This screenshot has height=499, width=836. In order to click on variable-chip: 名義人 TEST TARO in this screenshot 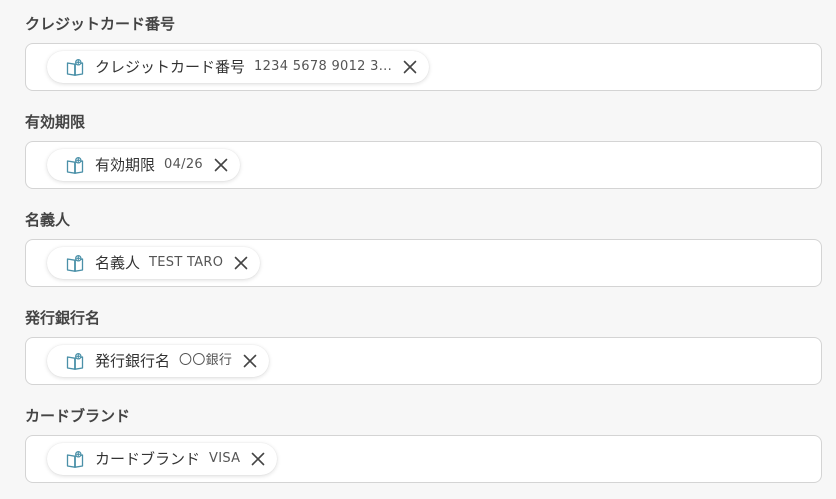, I will do `click(154, 263)`.